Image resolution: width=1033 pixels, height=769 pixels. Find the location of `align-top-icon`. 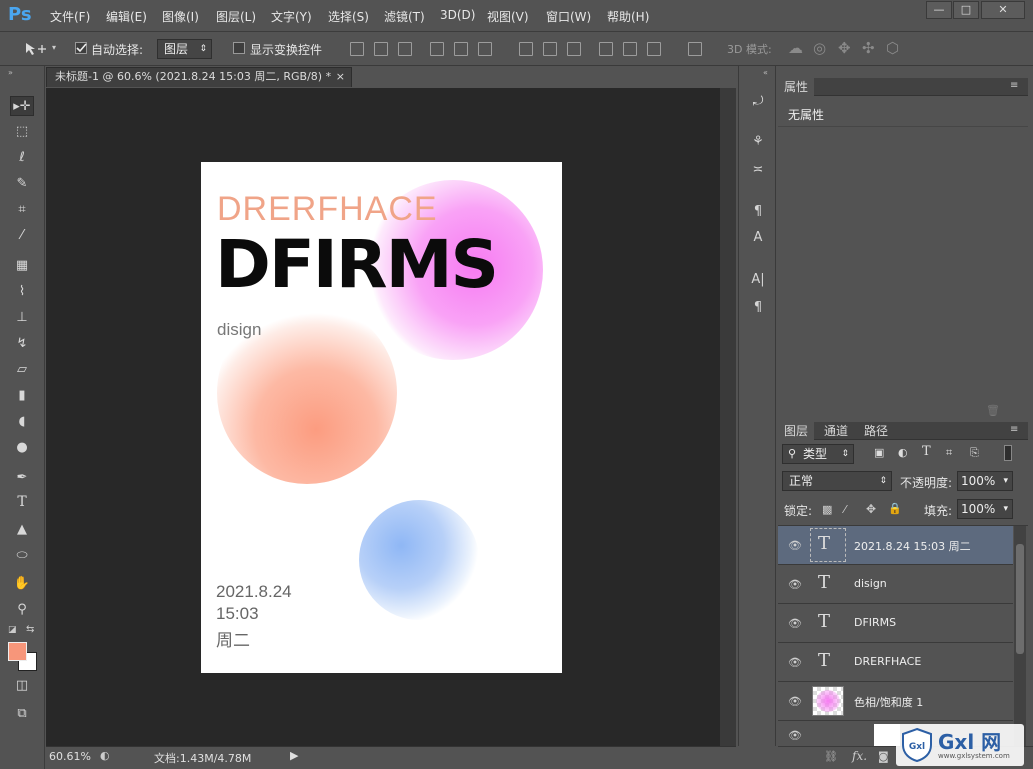

align-top-icon is located at coordinates (357, 49).